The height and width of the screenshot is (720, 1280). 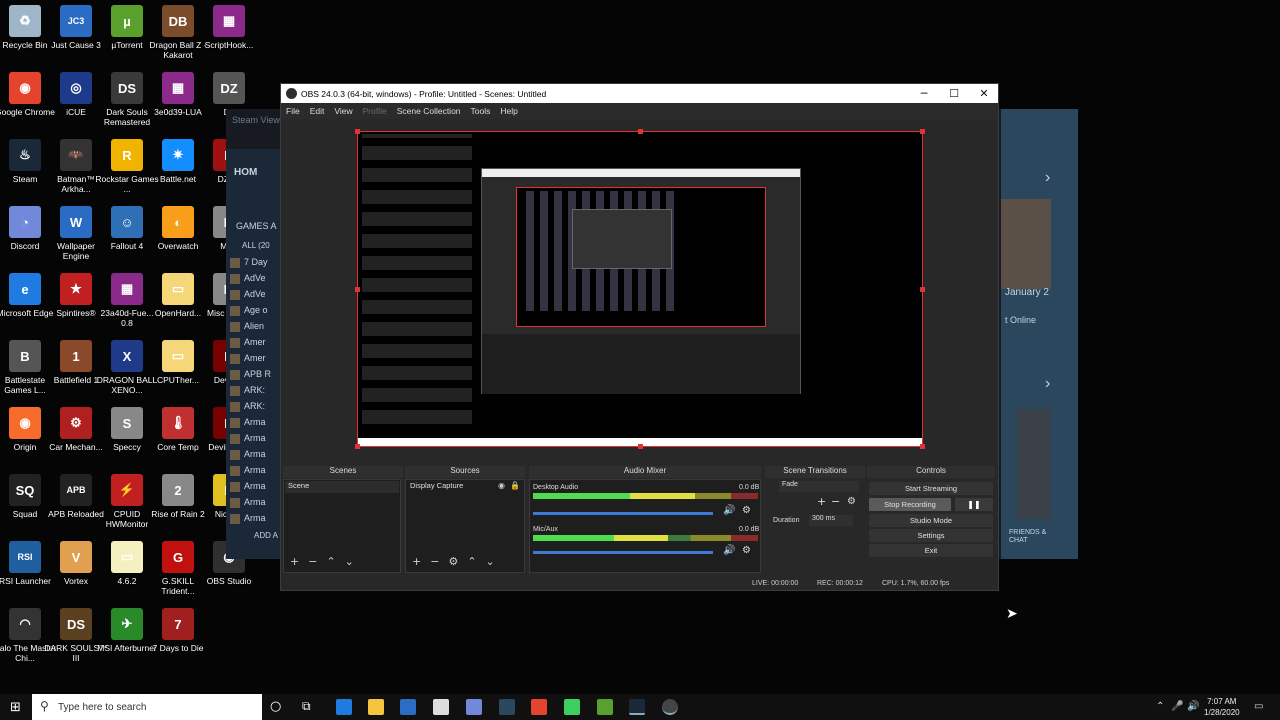 I want to click on file-explorer-icon, so click(x=376, y=707).